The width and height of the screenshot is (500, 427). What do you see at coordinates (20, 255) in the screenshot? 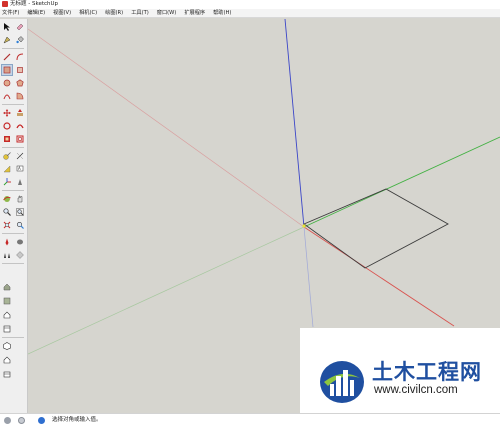
I see `section-plane-icon` at bounding box center [20, 255].